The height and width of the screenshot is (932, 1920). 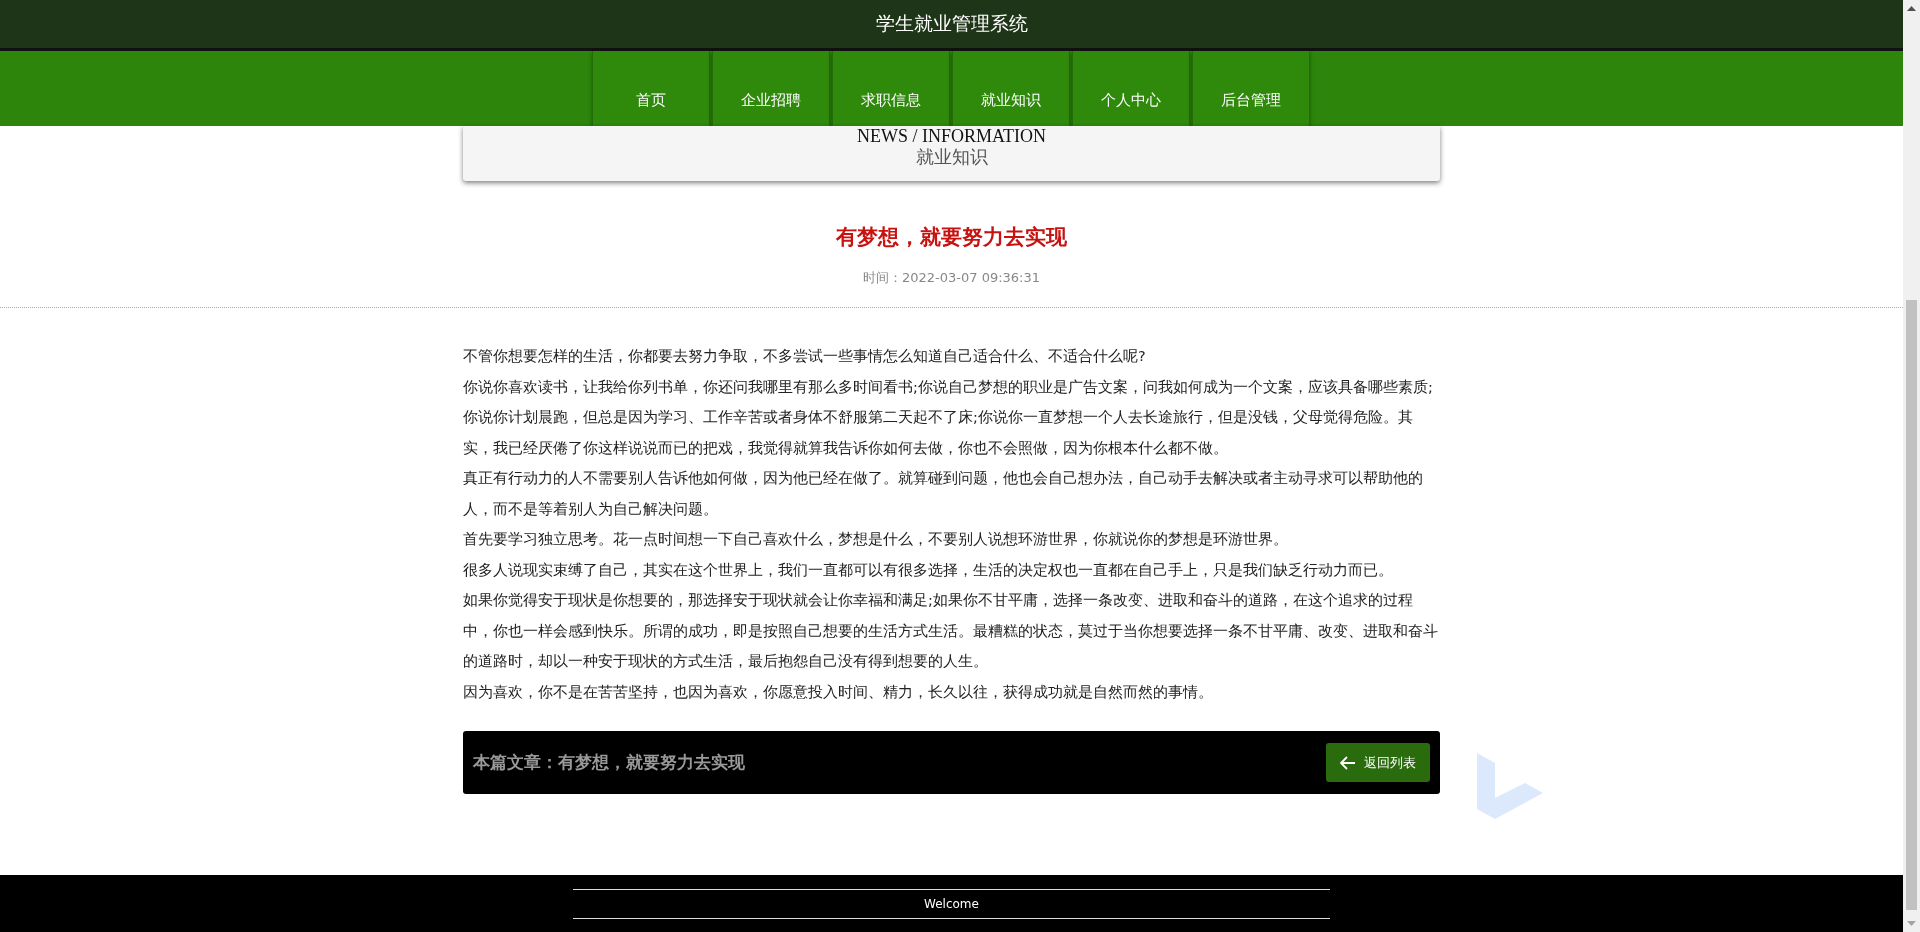 I want to click on article-title: 有梦想，就要努力去实现, so click(x=951, y=237).